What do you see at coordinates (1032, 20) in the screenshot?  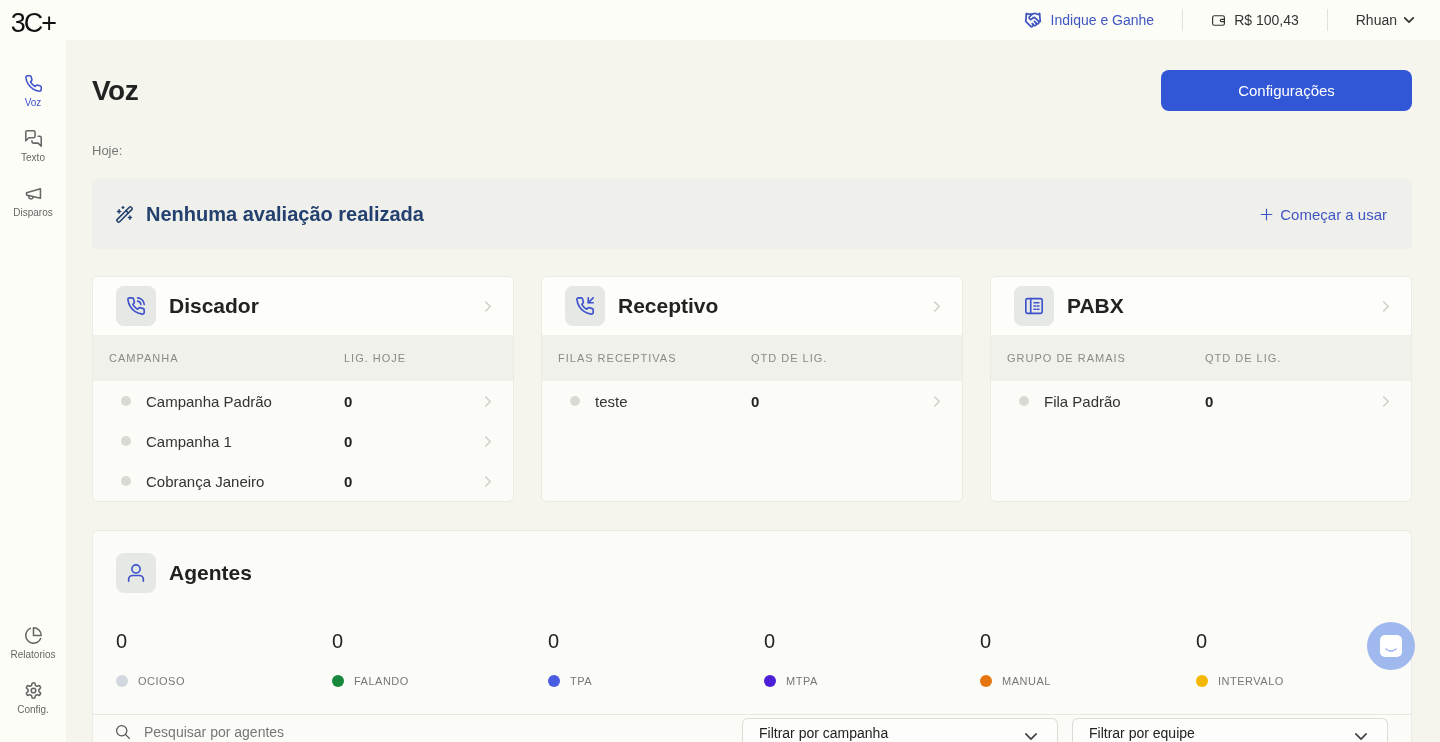 I see `handshake-icon` at bounding box center [1032, 20].